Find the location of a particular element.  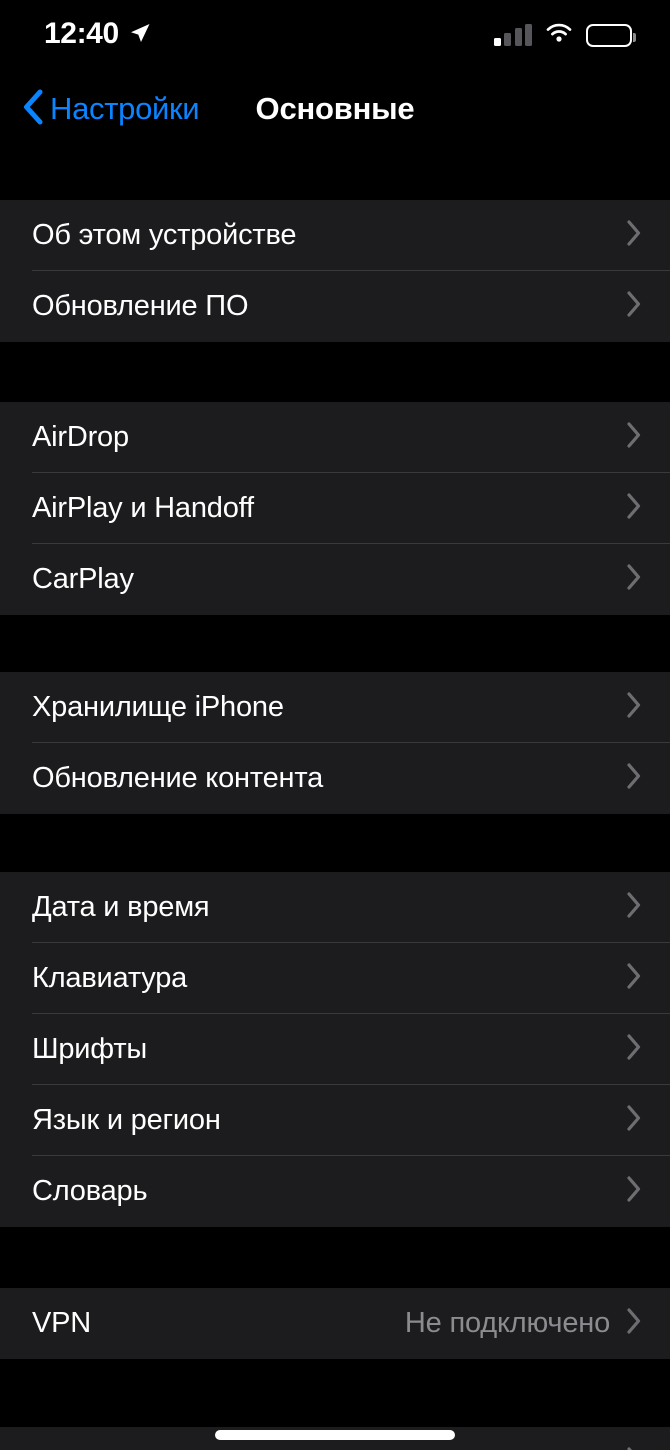

list-item-airplay-handoff: AirPlay и Handoff is located at coordinates (335, 508).